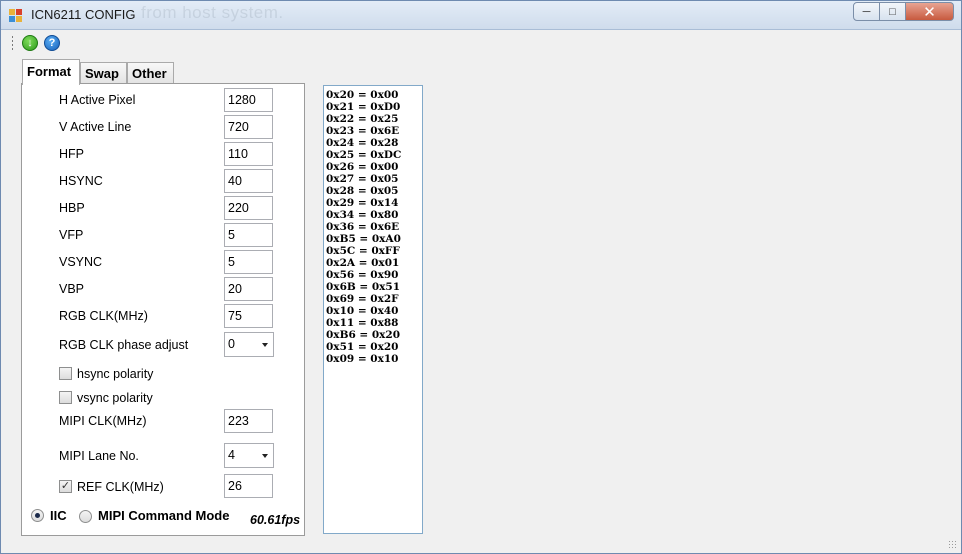 The width and height of the screenshot is (962, 554). I want to click on register-line: 0x22 = 0x25, so click(362, 119).